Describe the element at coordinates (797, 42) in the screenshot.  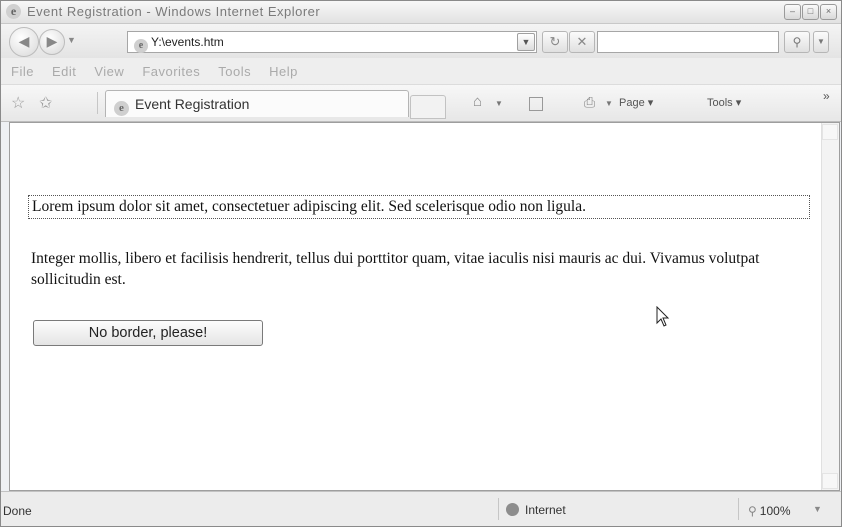
I see `search-icon: ⚲` at that location.